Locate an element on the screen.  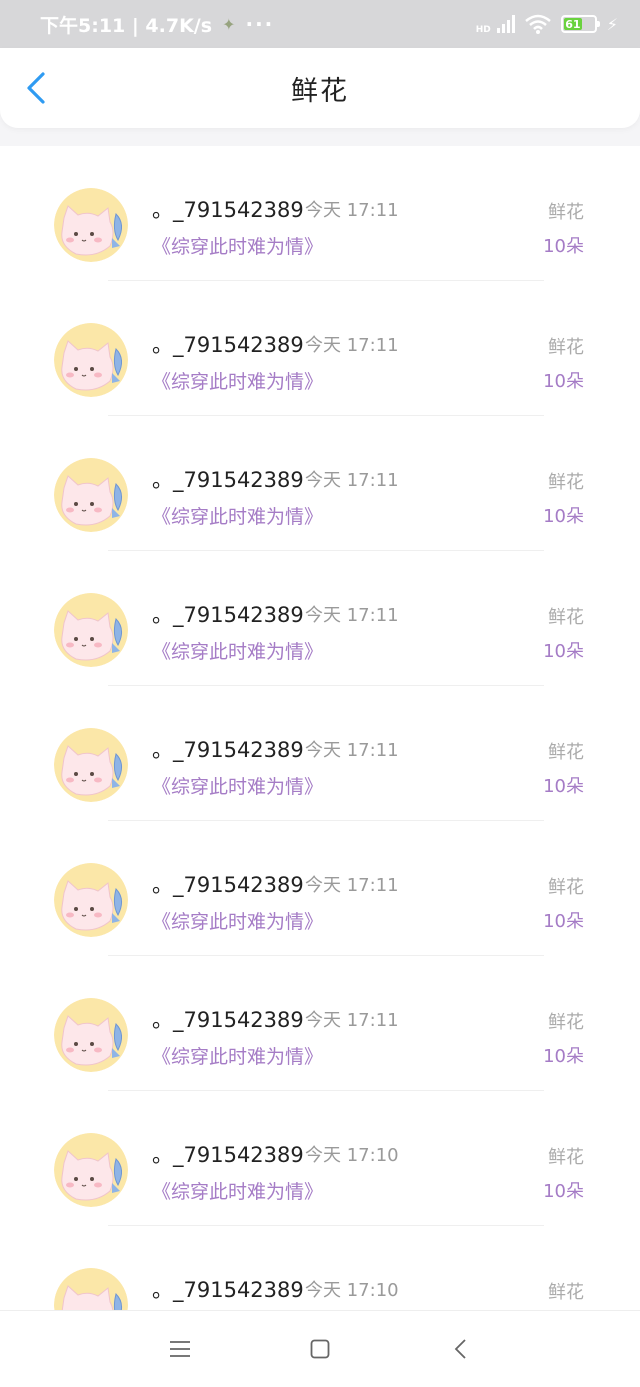
battery-label: 61 is located at coordinates (573, 24).